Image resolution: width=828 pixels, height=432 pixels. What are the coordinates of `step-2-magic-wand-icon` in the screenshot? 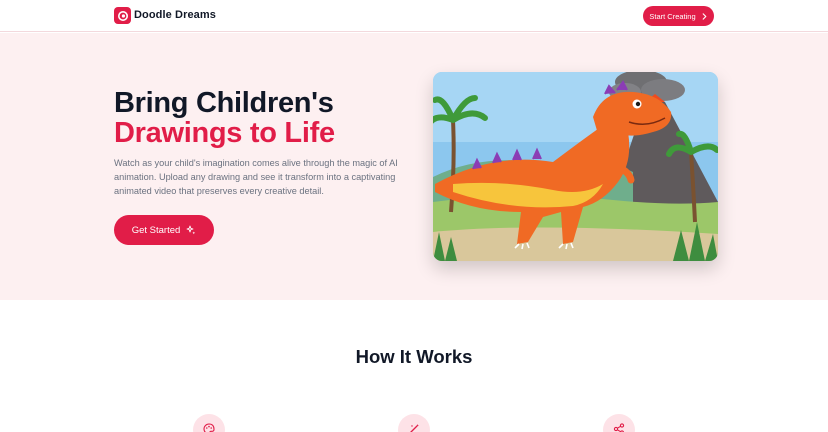 It's located at (414, 423).